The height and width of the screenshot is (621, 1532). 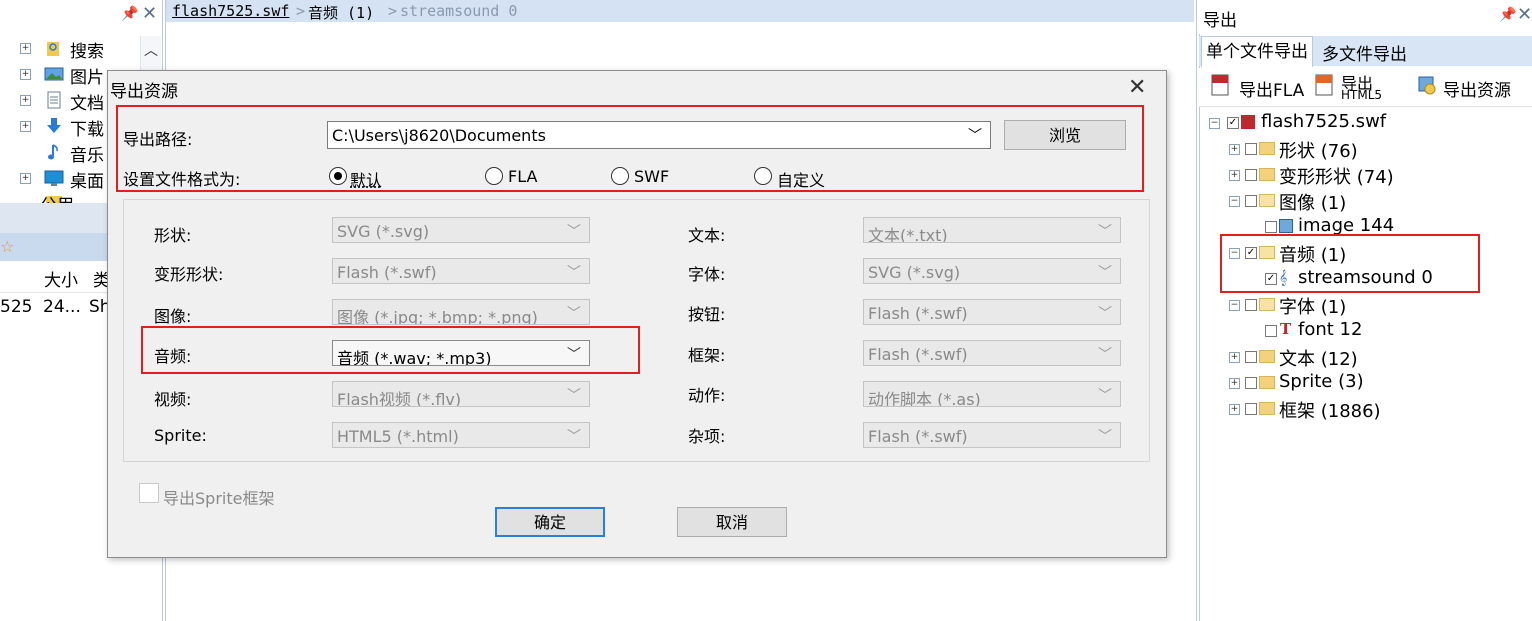 I want to click on tree-item-frames: + 框架 (1886), so click(x=1365, y=409).